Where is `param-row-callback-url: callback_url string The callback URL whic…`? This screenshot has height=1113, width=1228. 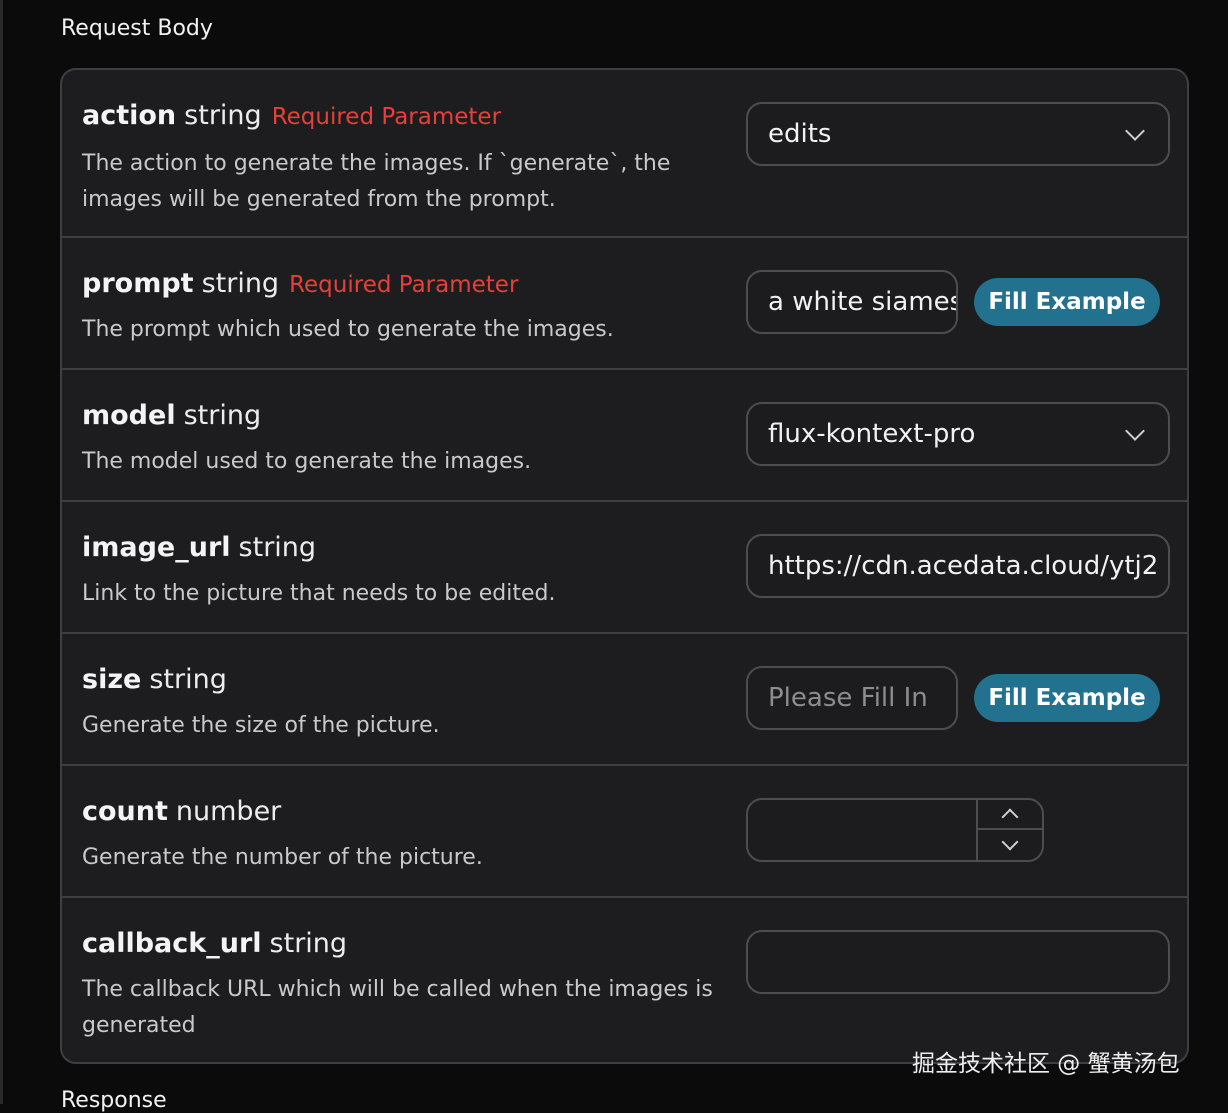
param-row-callback-url: callback_url string The callback URL whic… is located at coordinates (624, 980).